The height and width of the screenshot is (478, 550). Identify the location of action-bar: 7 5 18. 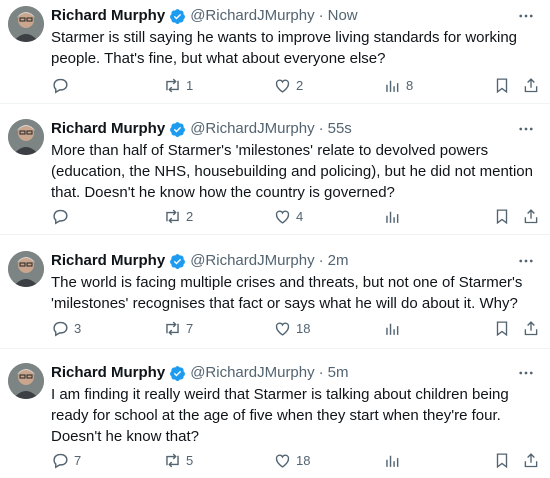
(296, 460).